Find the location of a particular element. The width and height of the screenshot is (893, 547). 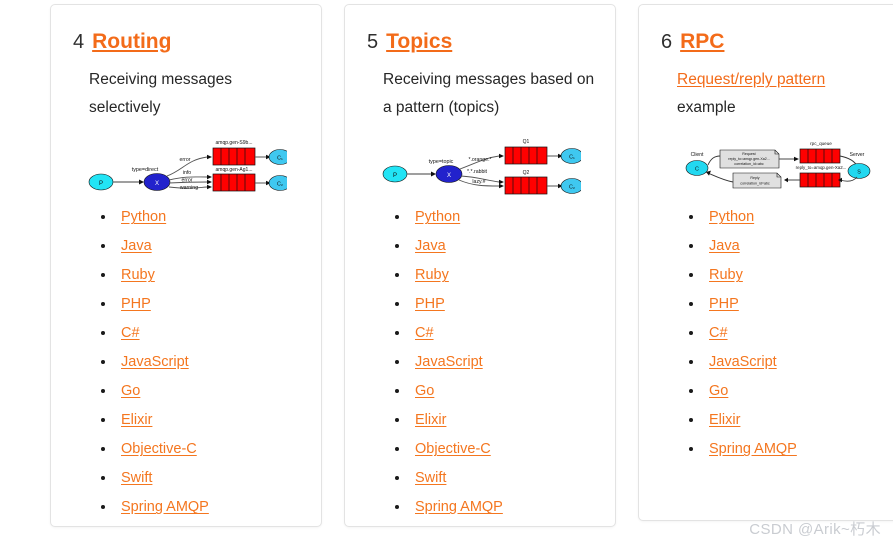

card-title-link: RPC is located at coordinates (702, 41).